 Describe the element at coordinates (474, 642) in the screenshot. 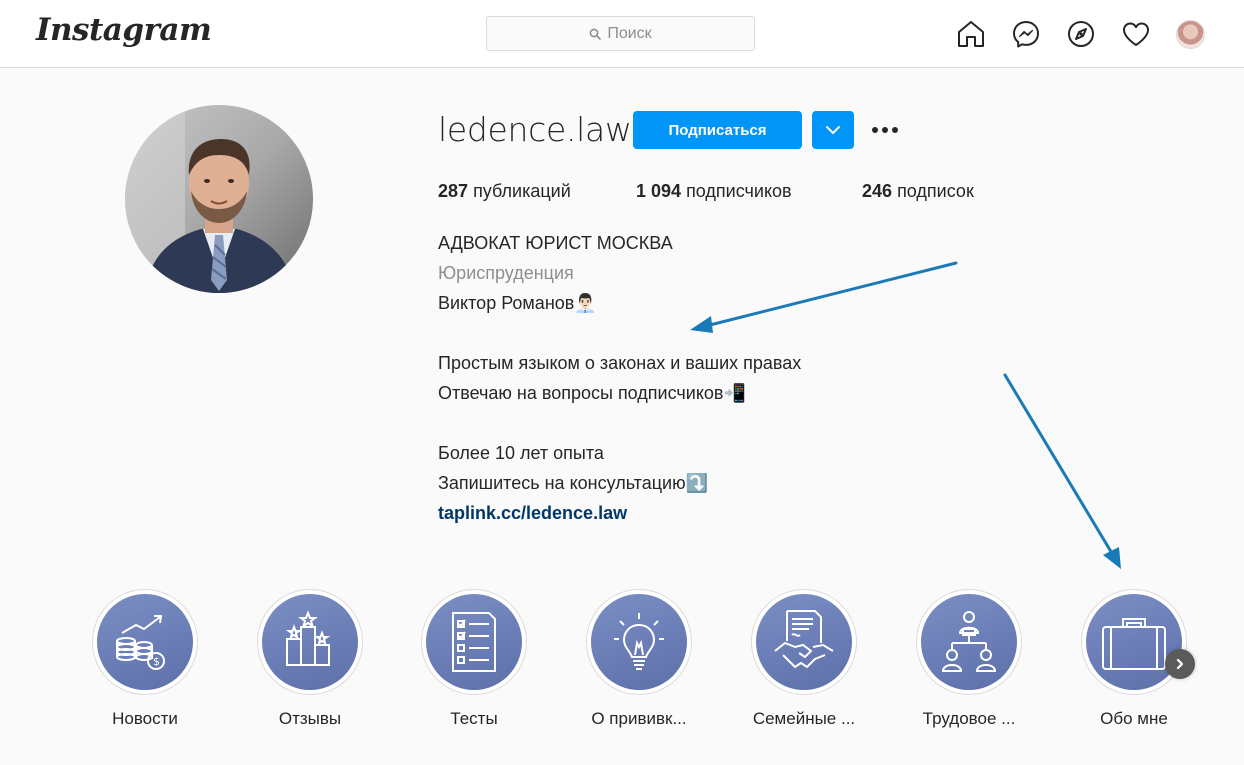

I see `checklist-icon` at that location.